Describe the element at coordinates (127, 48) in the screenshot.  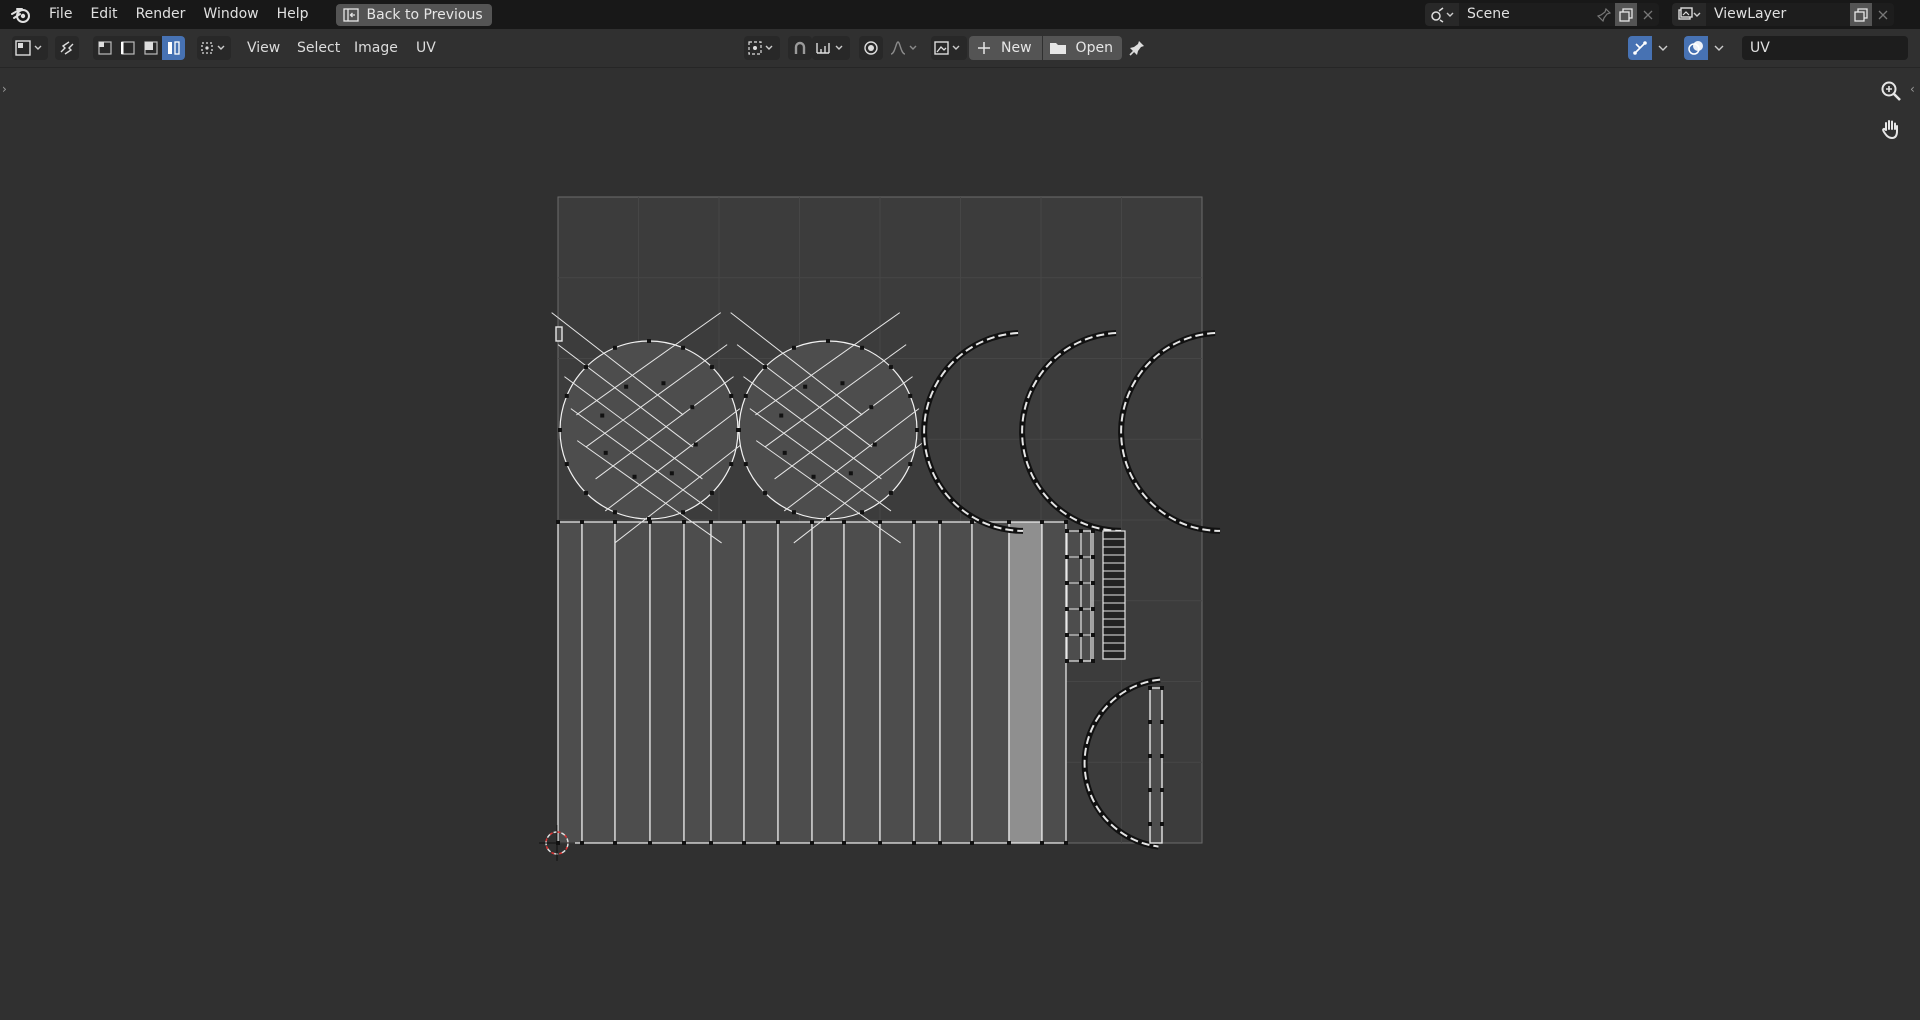
I see `edge-select-icon` at that location.